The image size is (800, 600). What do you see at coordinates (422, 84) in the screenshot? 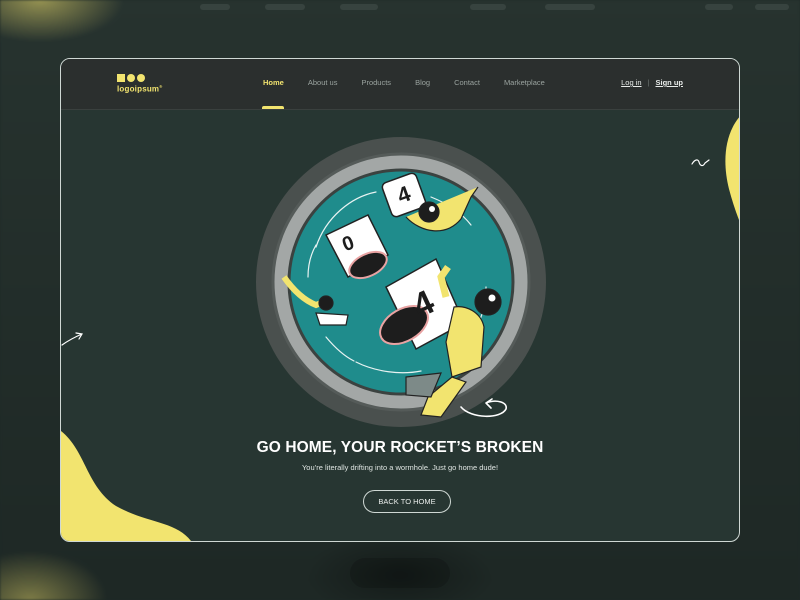
I see `nav-item-blog: Blog` at bounding box center [422, 84].